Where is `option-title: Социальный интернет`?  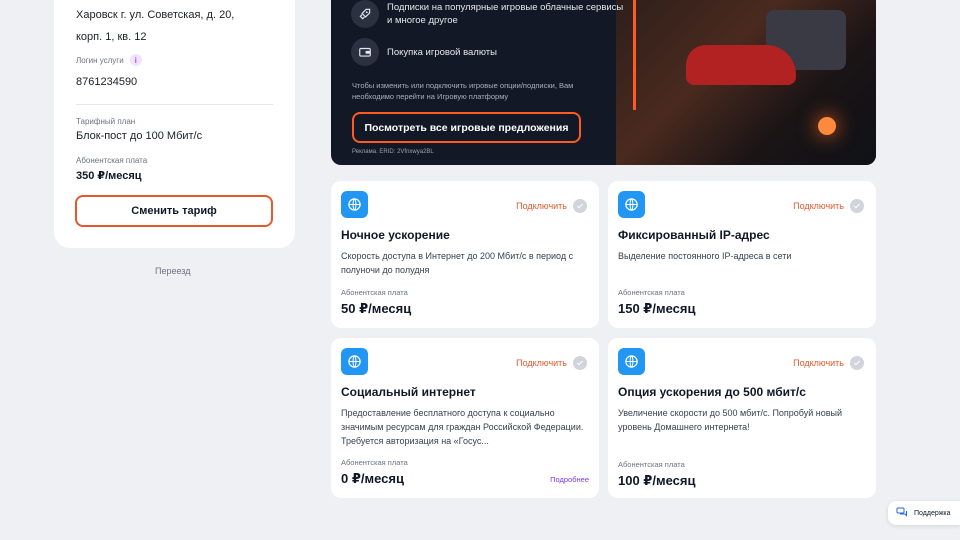 option-title: Социальный интернет is located at coordinates (408, 392).